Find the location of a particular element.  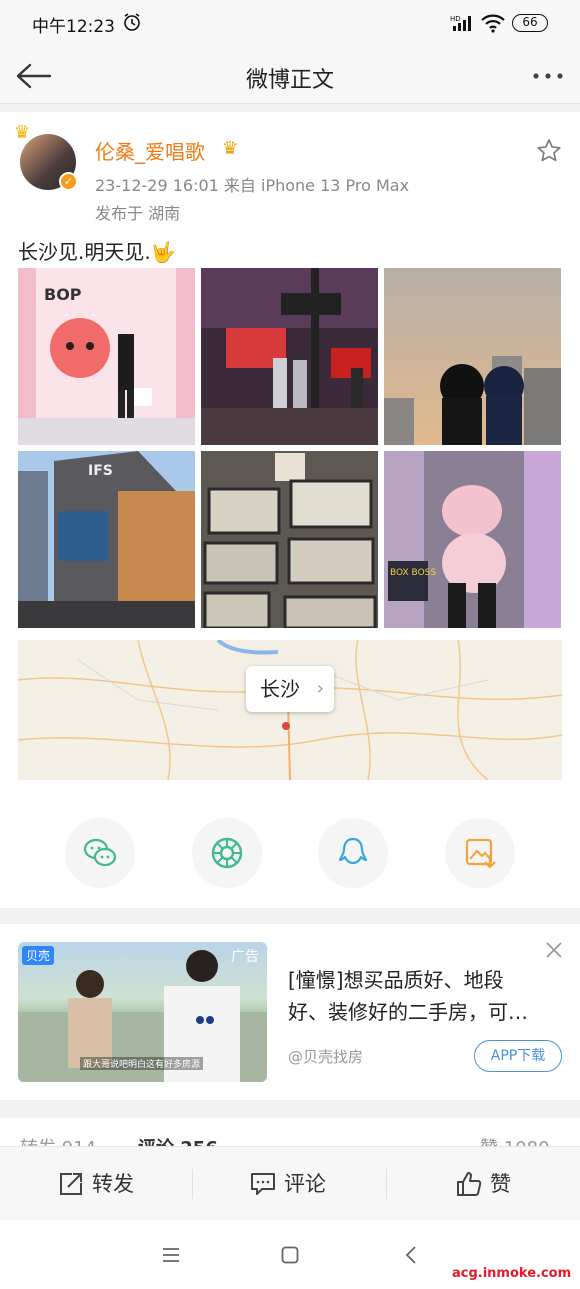

nav-bar: 微博正文 is located at coordinates (290, 76).